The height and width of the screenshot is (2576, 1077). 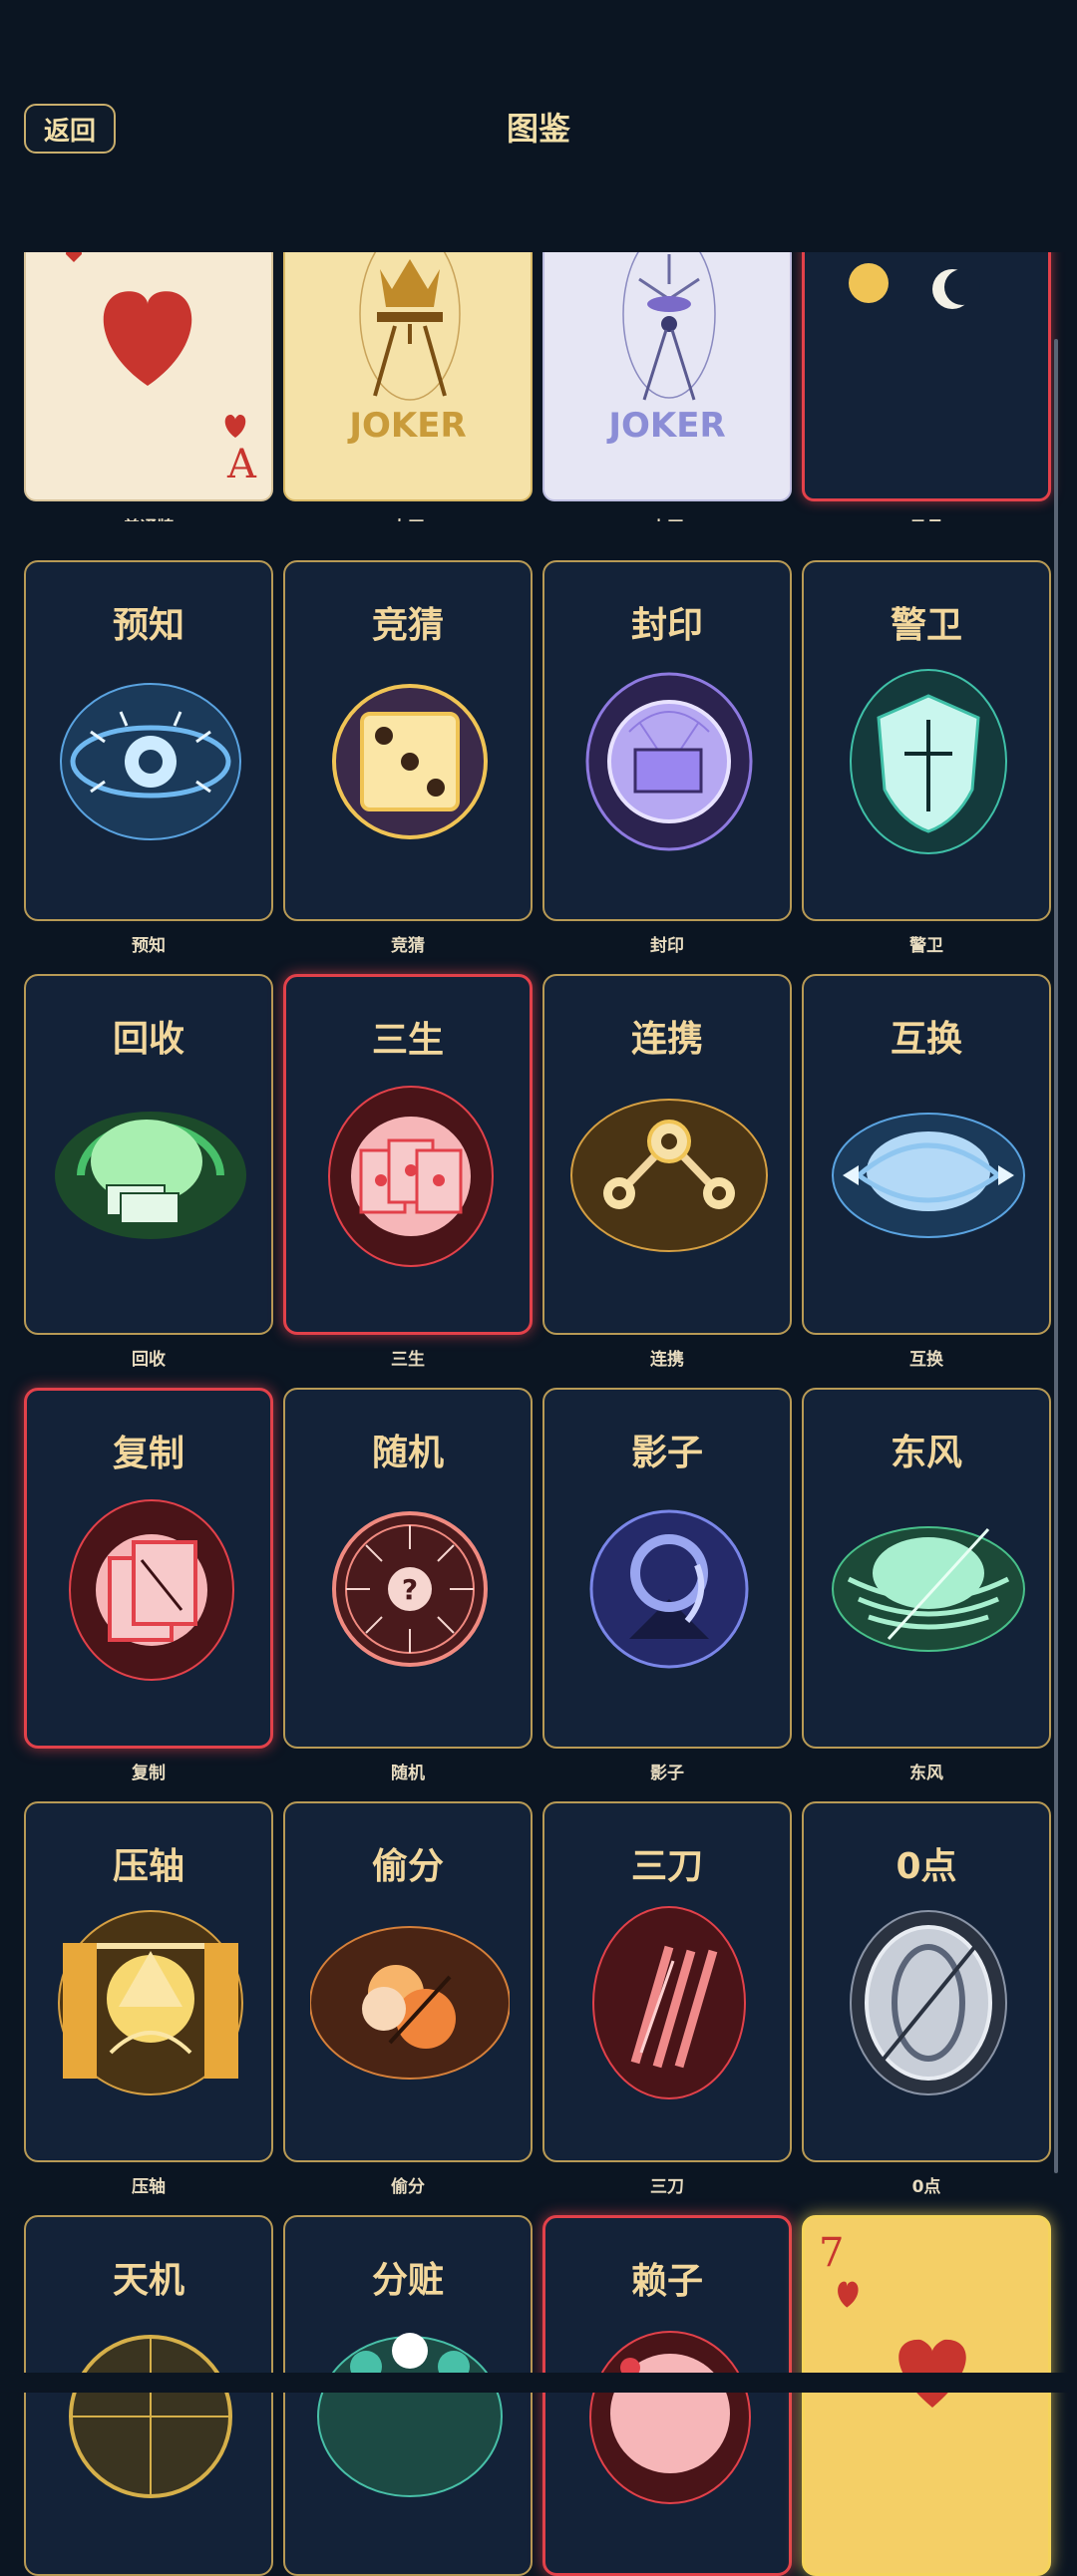 I want to click on seal-icon, so click(x=669, y=761).